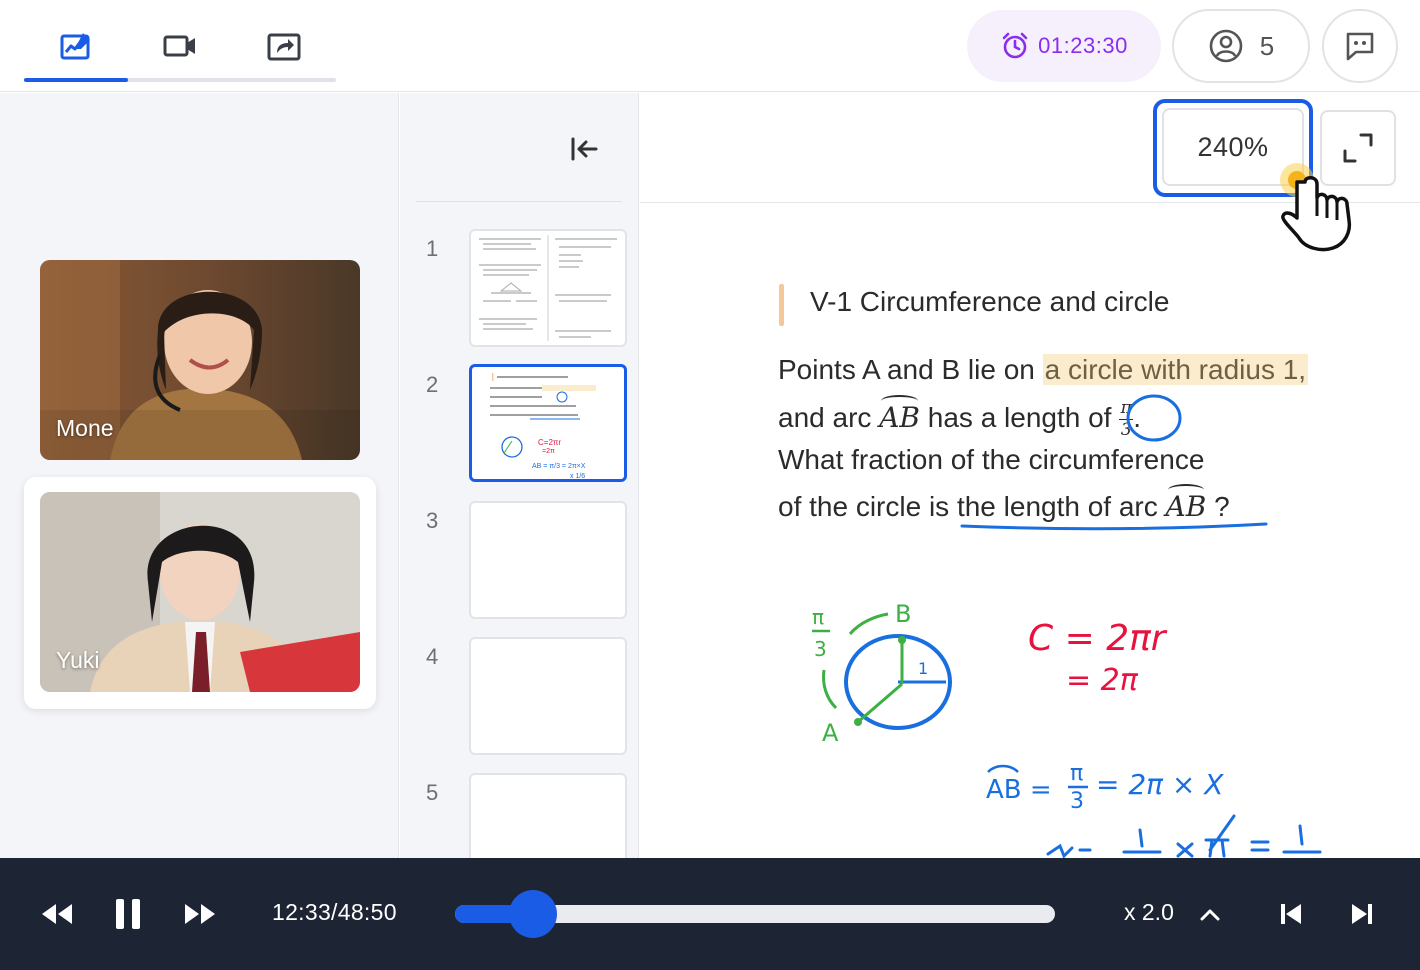 This screenshot has width=1420, height=970. I want to click on svg-text: =2π, so click(548, 451).